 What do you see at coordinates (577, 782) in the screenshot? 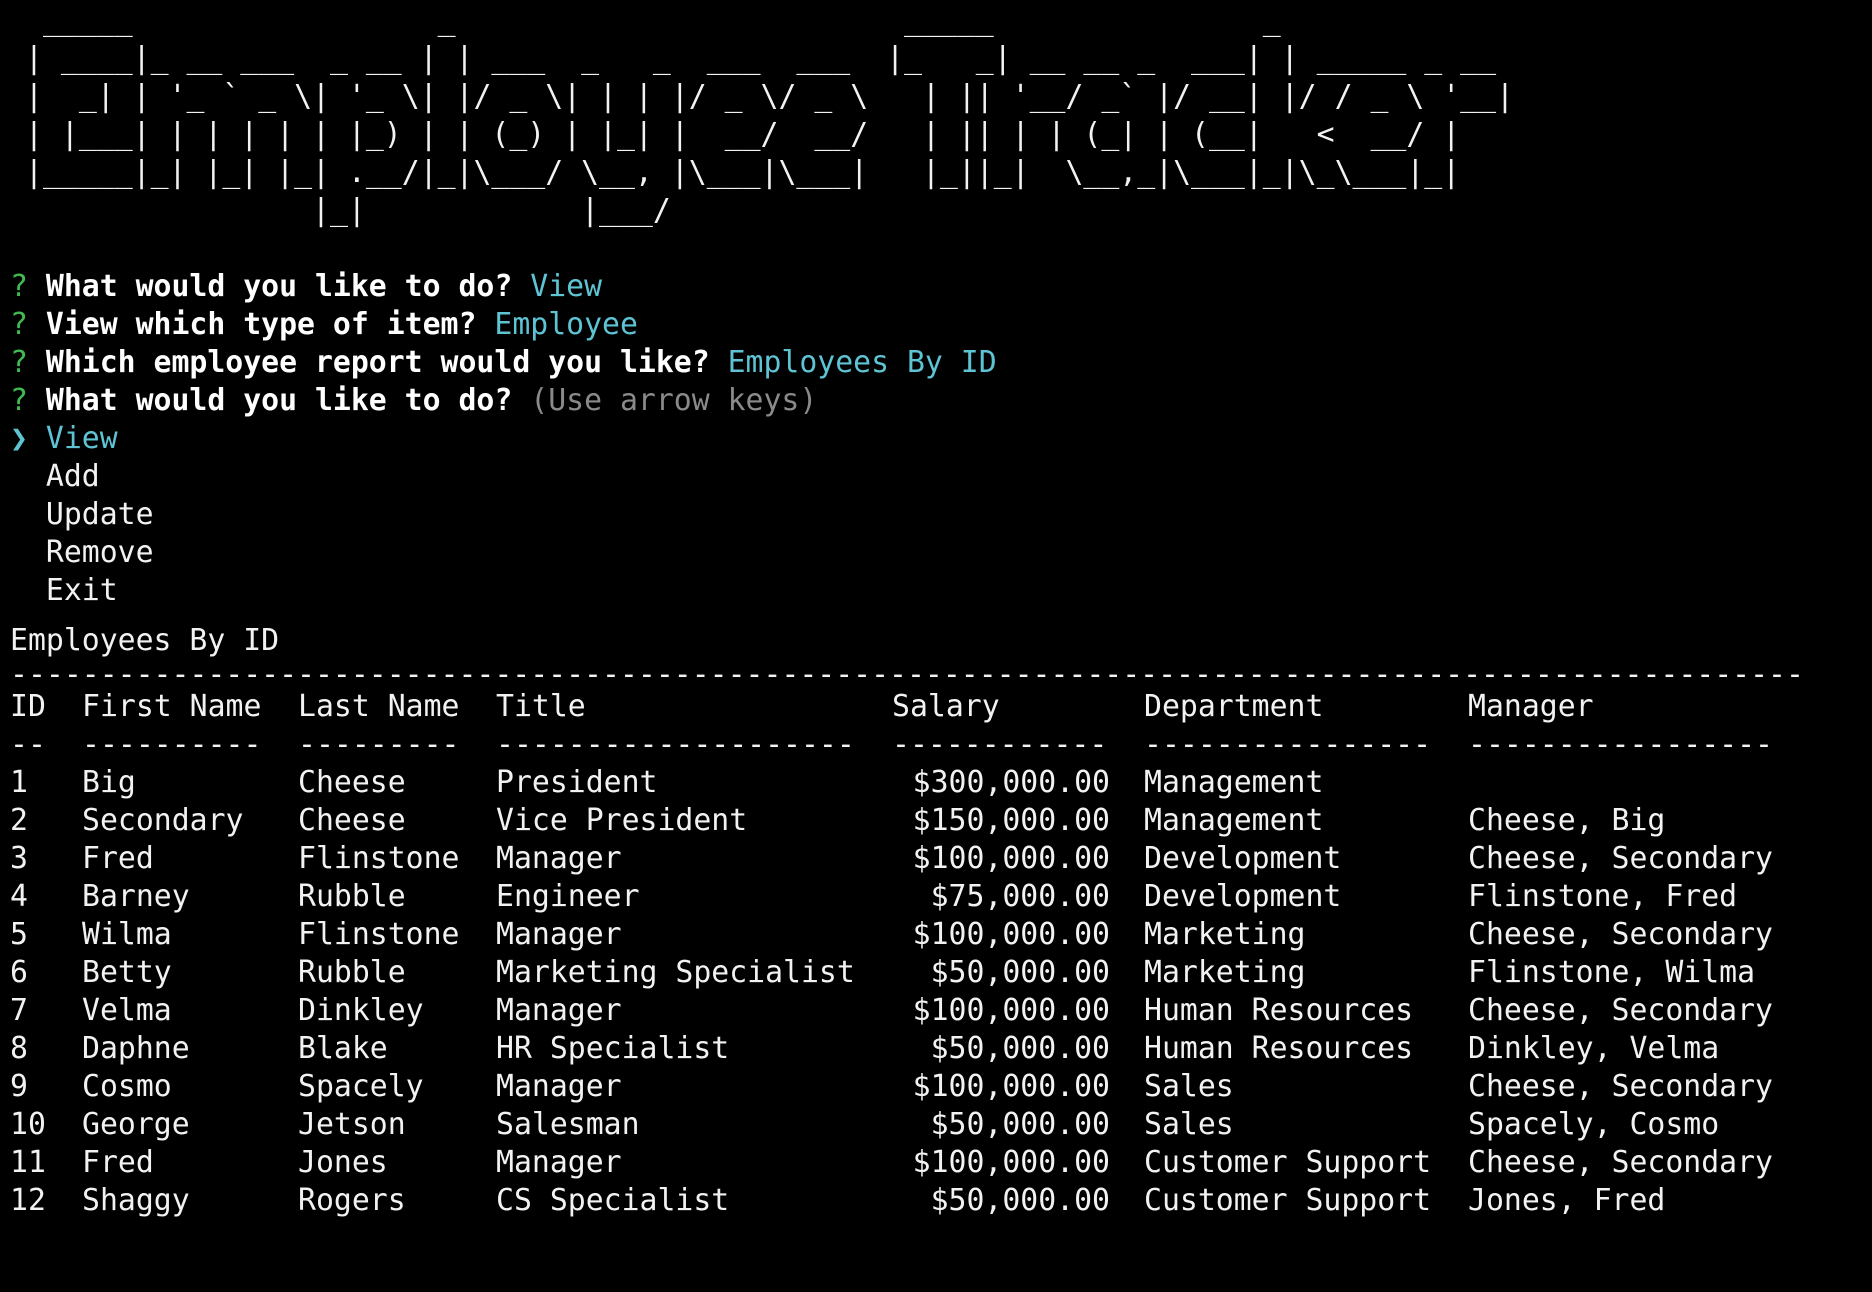
I see `cell-title: President` at bounding box center [577, 782].